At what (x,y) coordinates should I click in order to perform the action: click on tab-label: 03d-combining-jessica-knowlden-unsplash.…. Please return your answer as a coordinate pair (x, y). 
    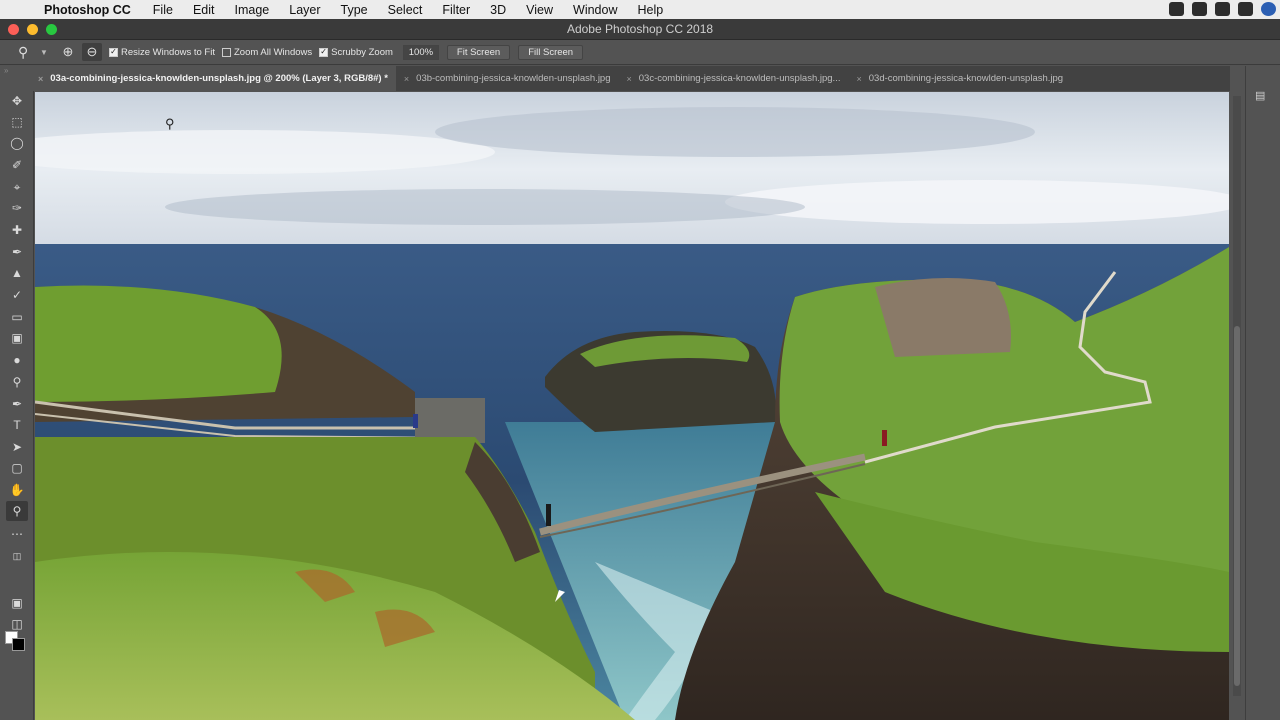
    Looking at the image, I should click on (966, 78).